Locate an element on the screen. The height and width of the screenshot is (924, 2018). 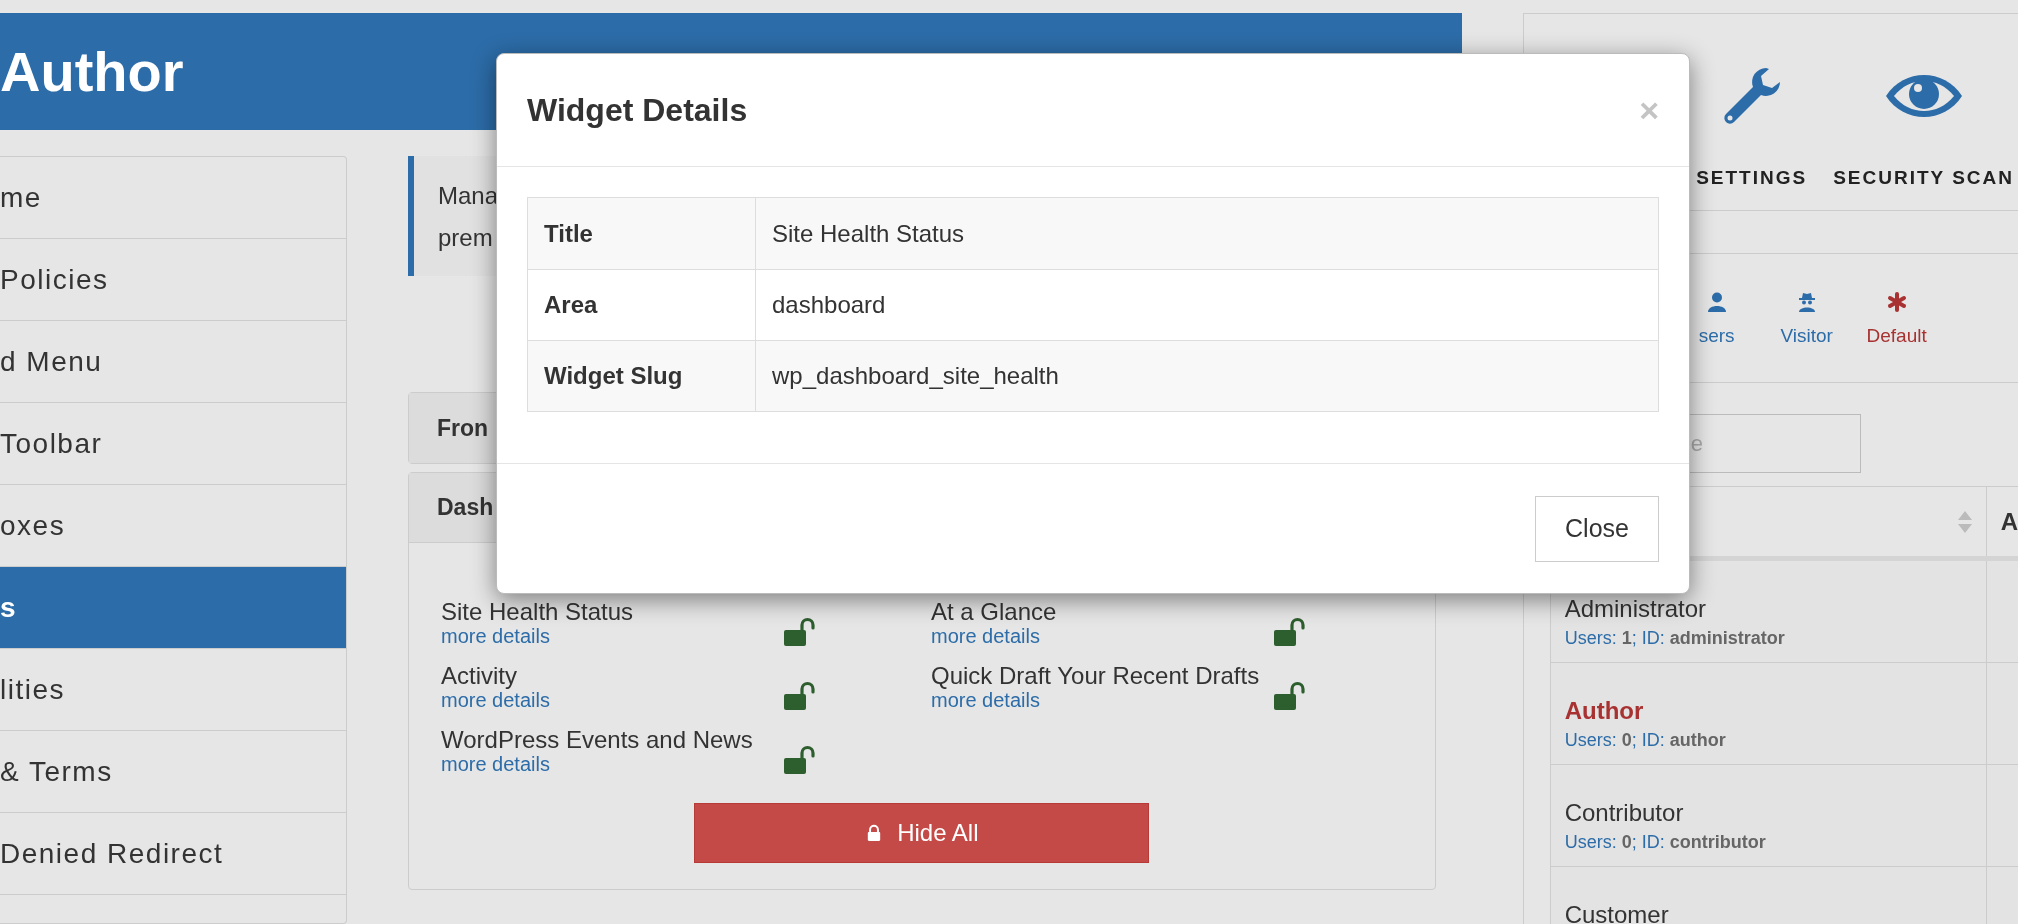
role-name: Administrator is located at coordinates (1636, 609).